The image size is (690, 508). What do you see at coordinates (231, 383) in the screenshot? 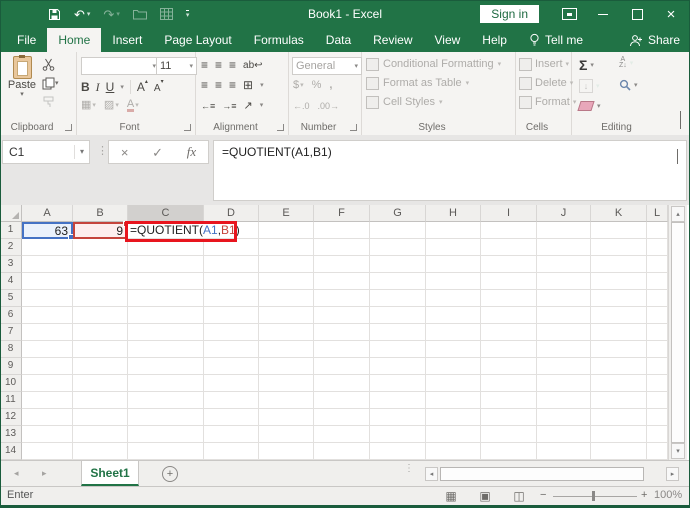
I see `cell-D10` at bounding box center [231, 383].